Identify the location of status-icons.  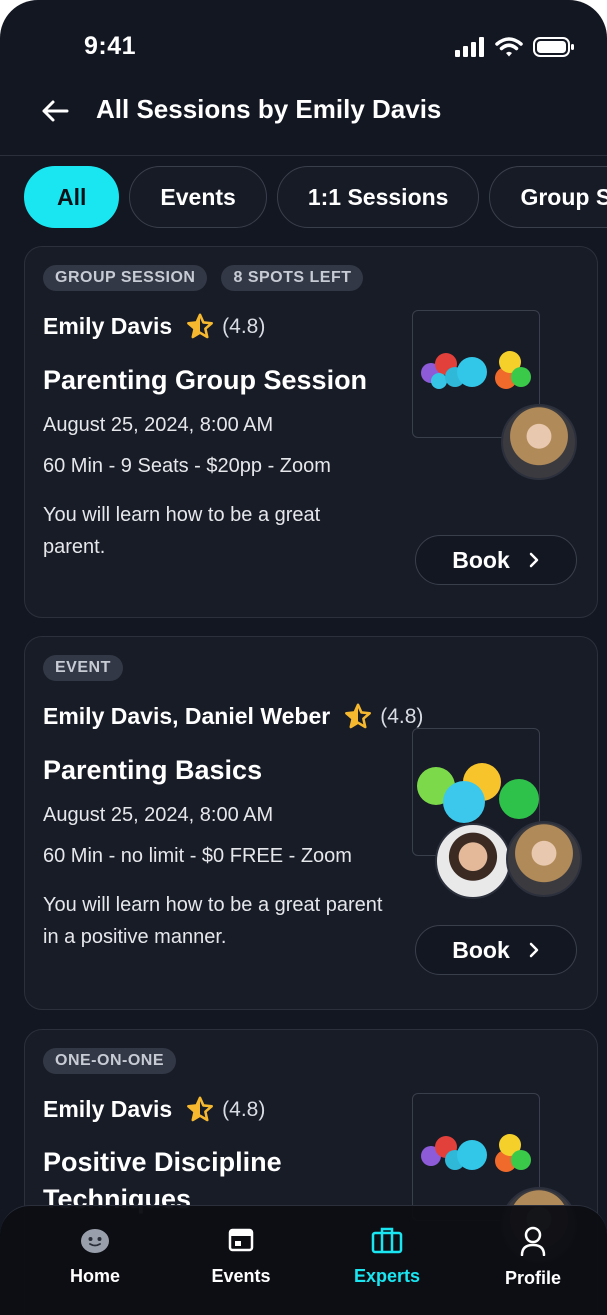
(515, 47).